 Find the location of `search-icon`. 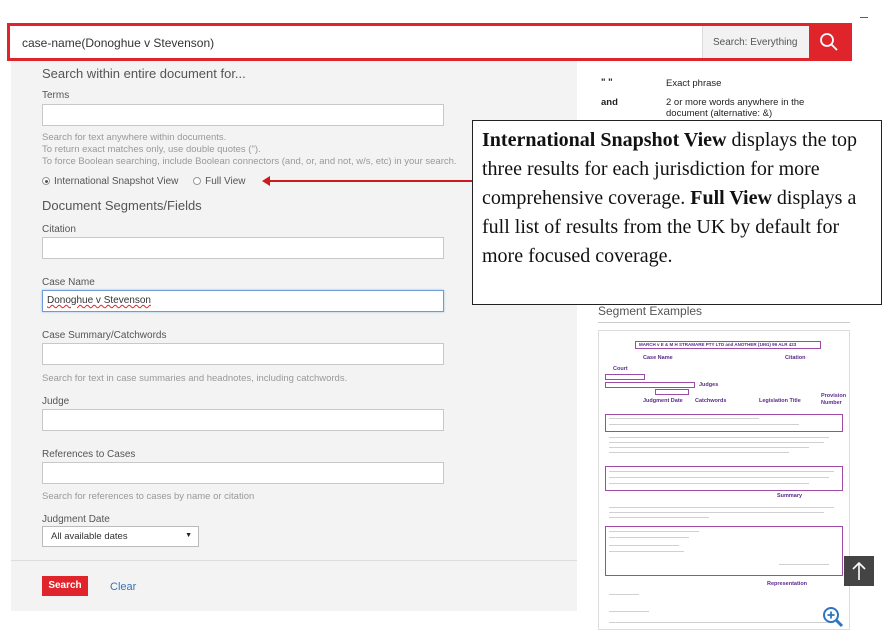

search-icon is located at coordinates (829, 42).